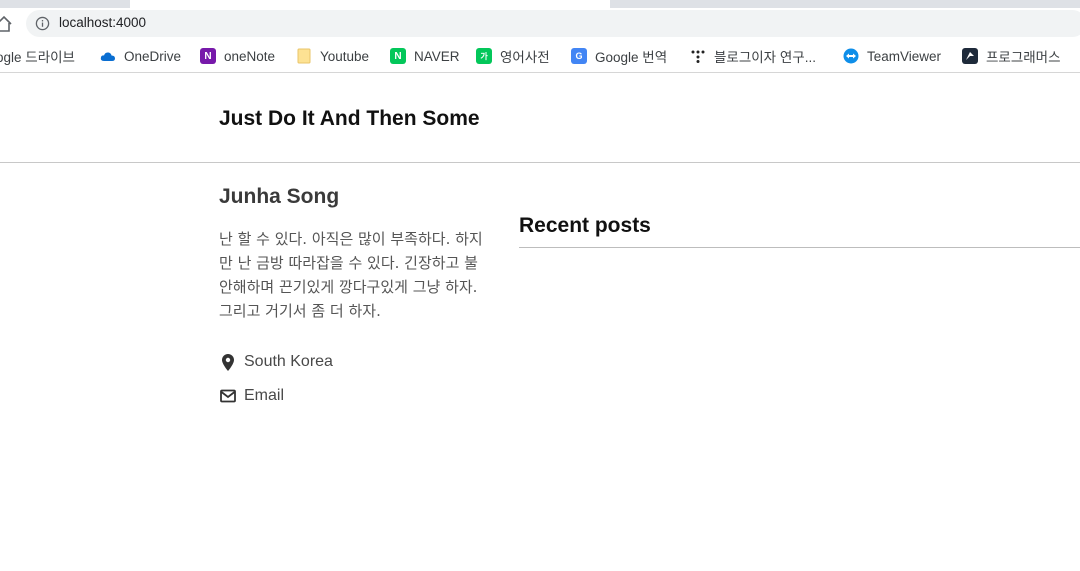 This screenshot has height=571, width=1080. What do you see at coordinates (437, 56) in the screenshot?
I see `bookmark-label: NAVER` at bounding box center [437, 56].